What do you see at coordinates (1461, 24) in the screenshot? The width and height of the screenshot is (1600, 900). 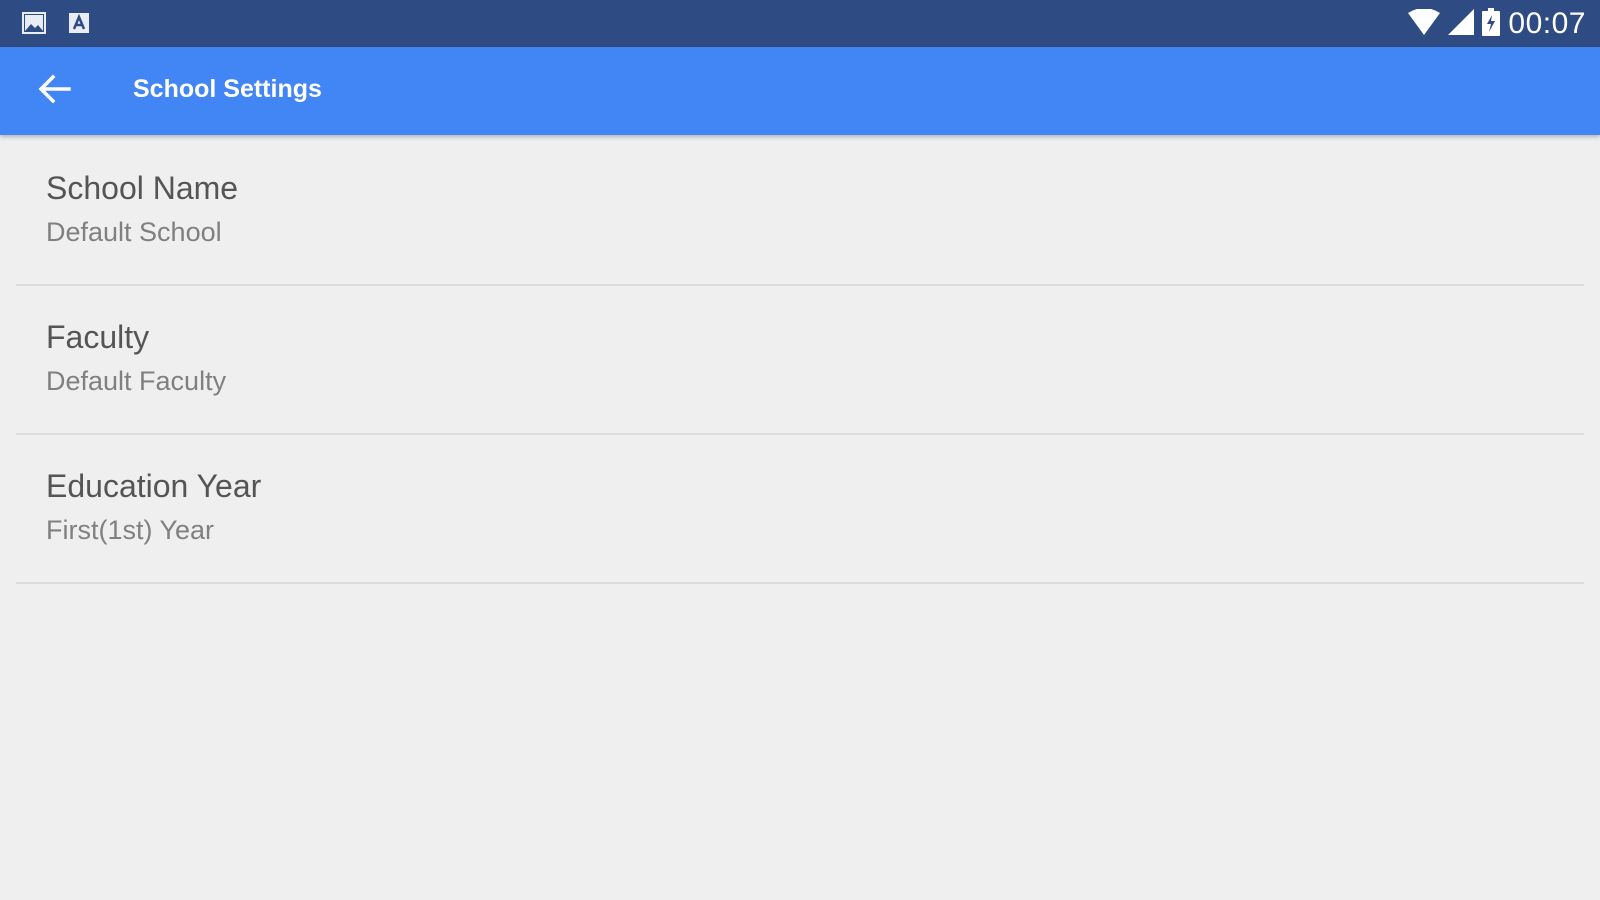 I see `signal-icon` at bounding box center [1461, 24].